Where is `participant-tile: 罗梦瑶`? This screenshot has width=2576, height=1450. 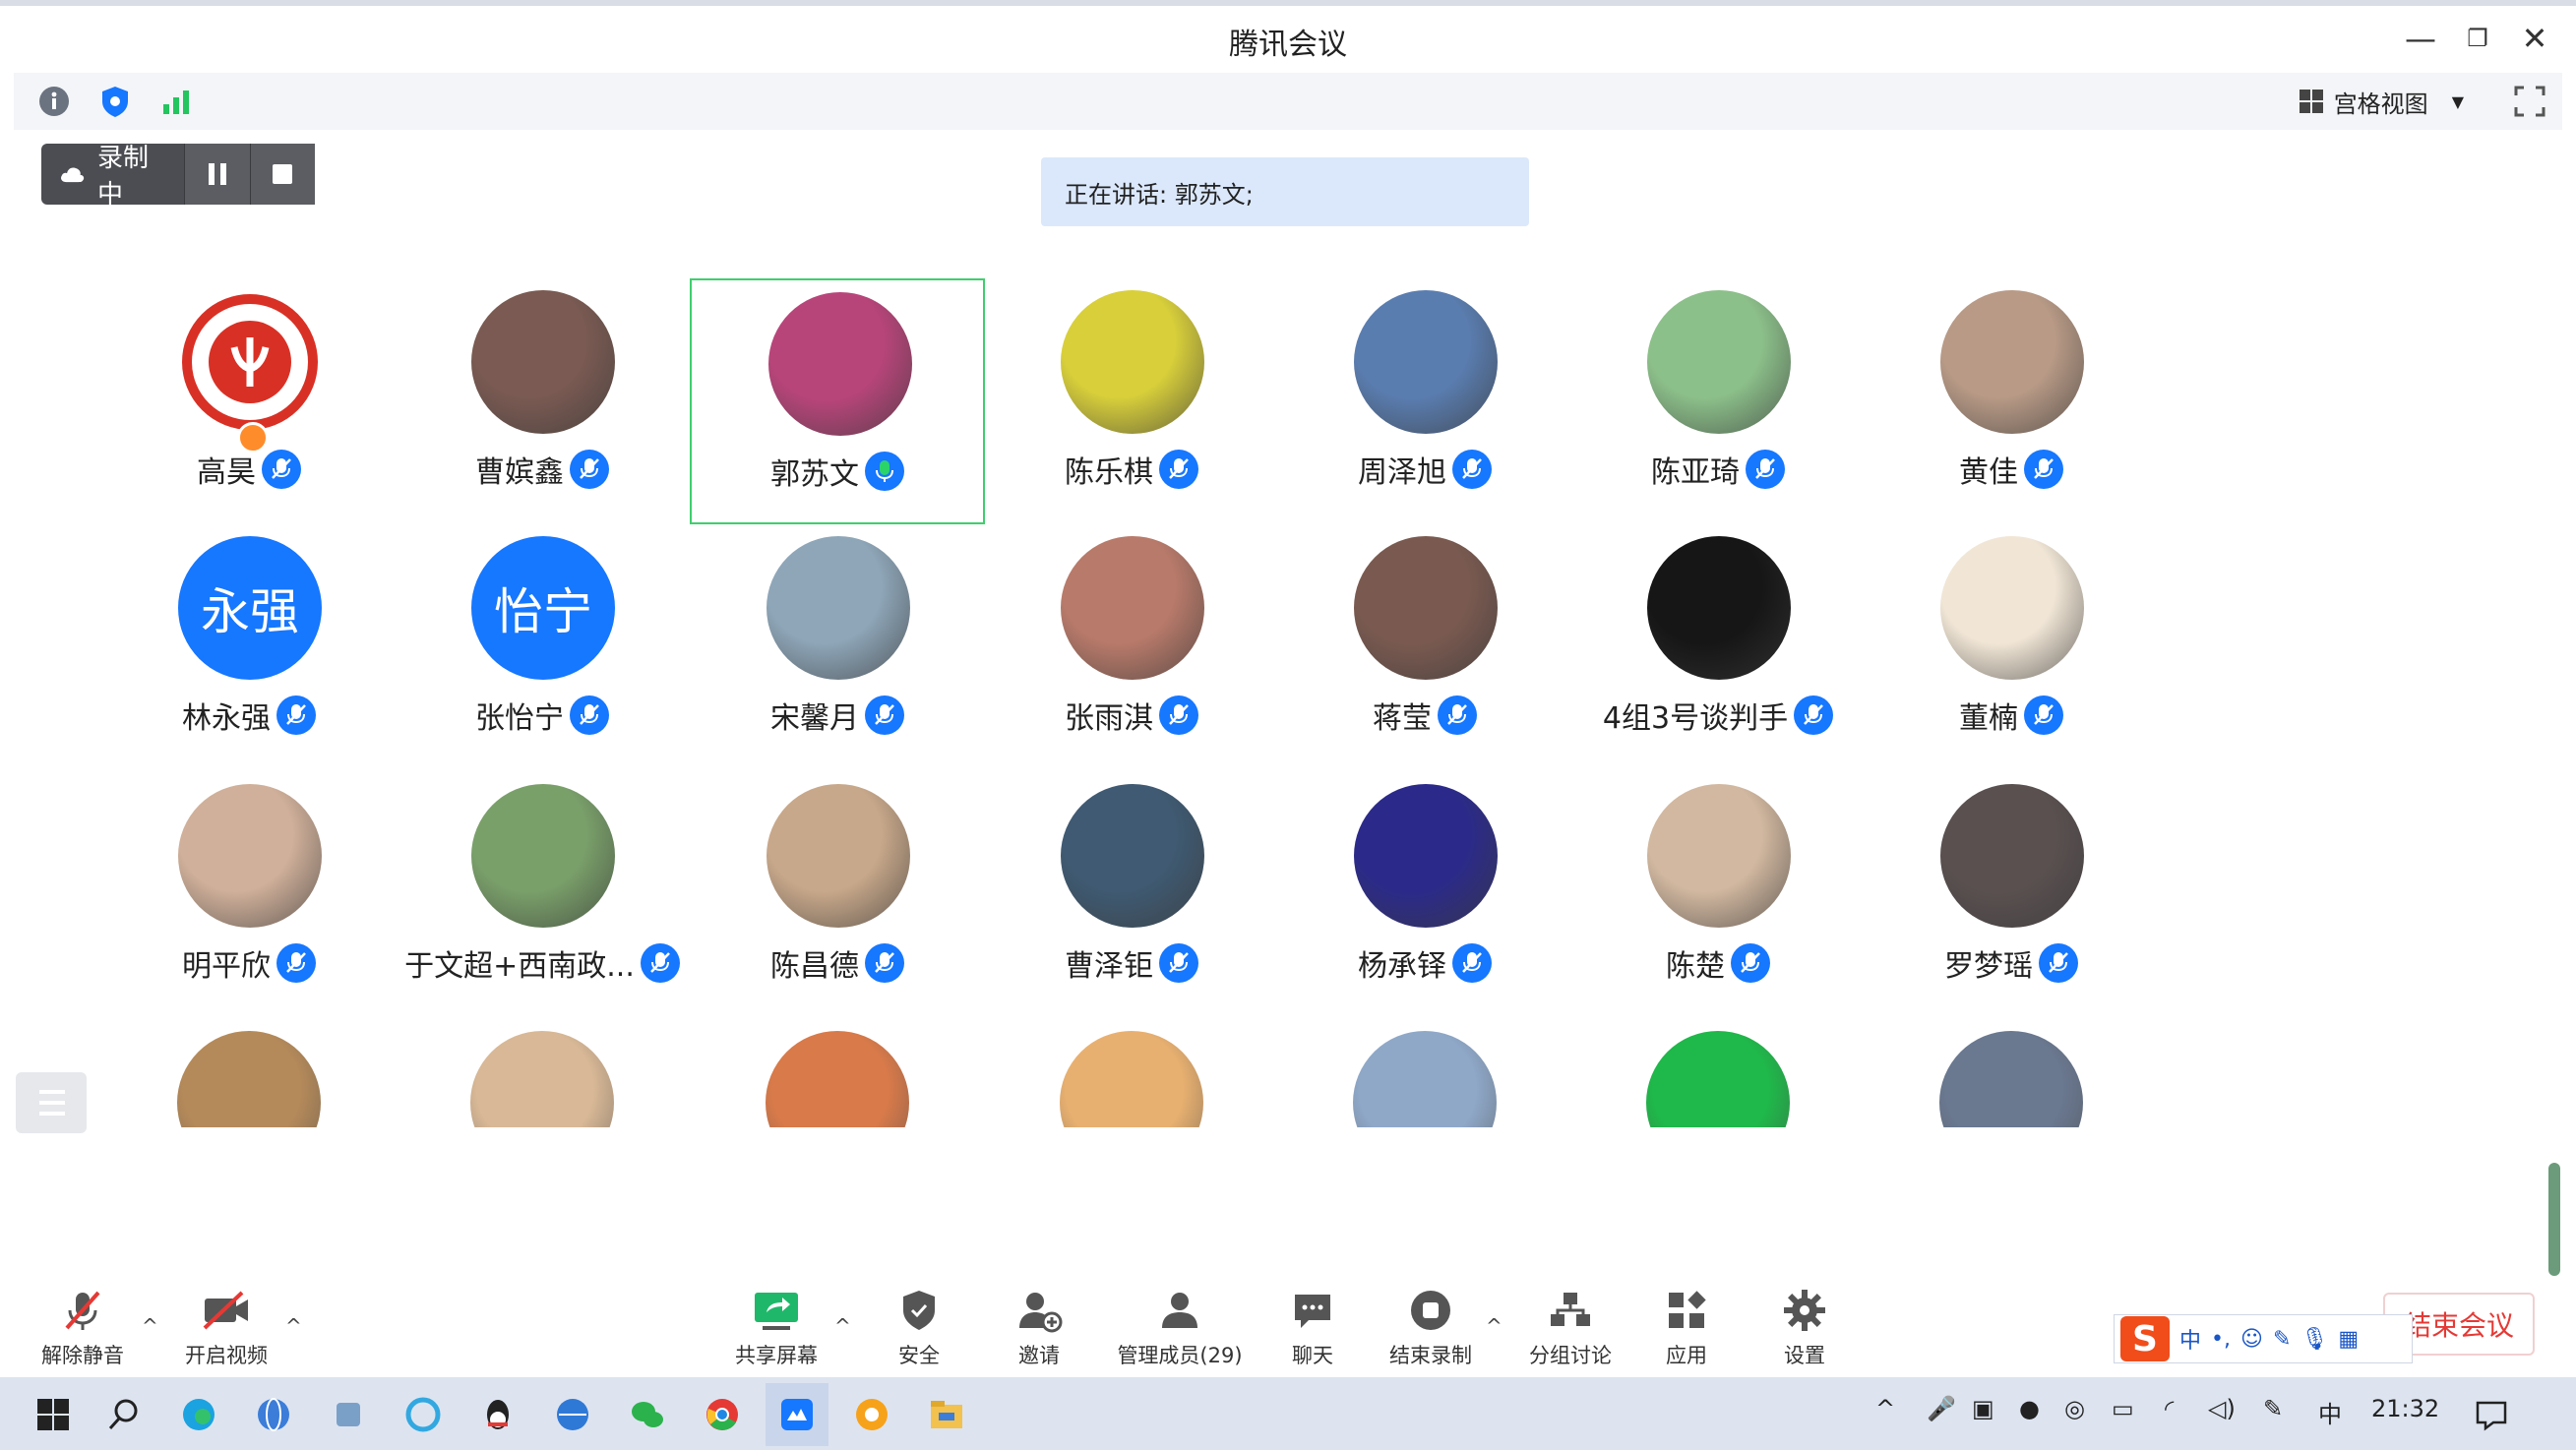 participant-tile: 罗梦瑶 is located at coordinates (2011, 895).